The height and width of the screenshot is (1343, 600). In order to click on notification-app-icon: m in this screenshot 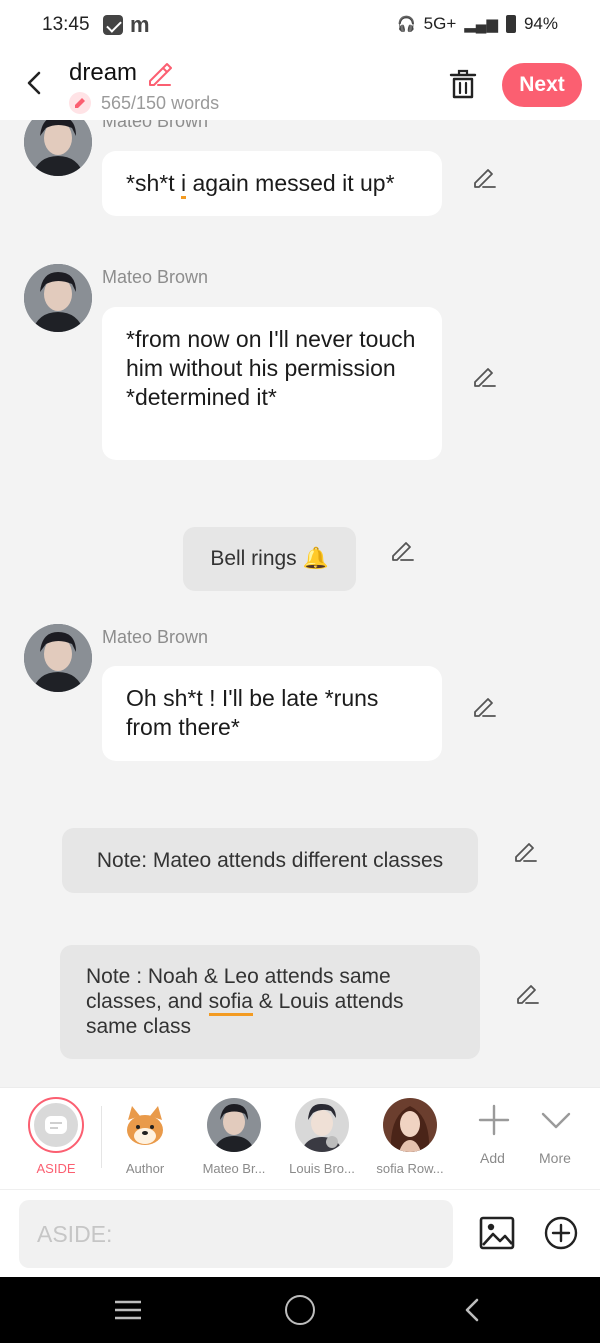, I will do `click(140, 24)`.